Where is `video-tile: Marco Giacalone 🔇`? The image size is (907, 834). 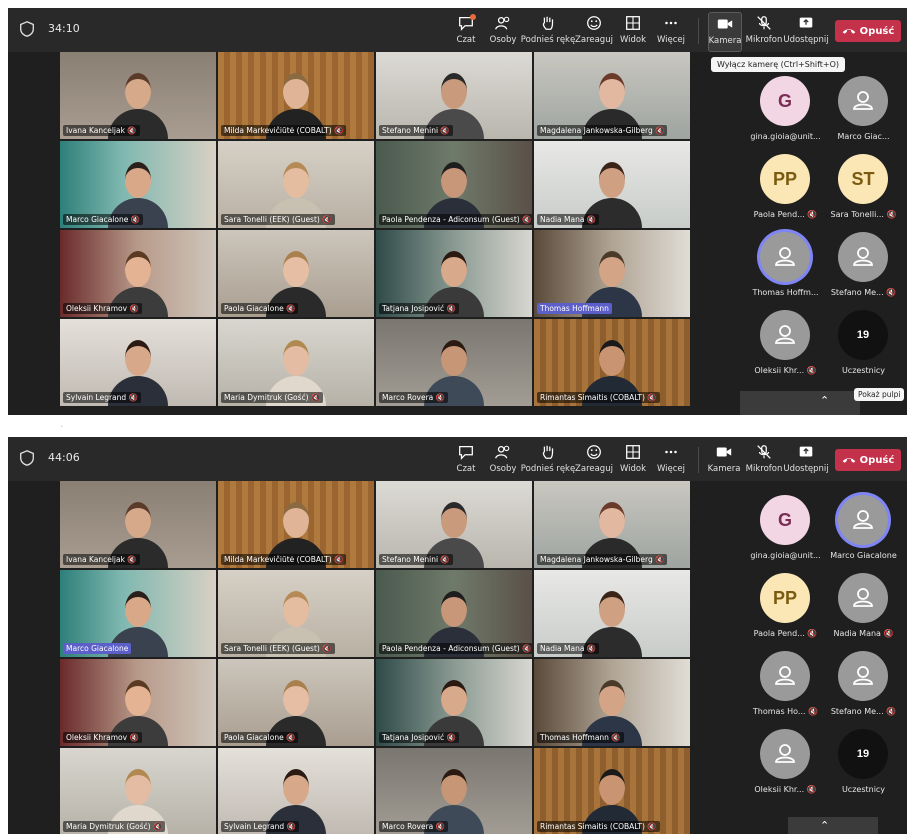
video-tile: Marco Giacalone 🔇 is located at coordinates (138, 184).